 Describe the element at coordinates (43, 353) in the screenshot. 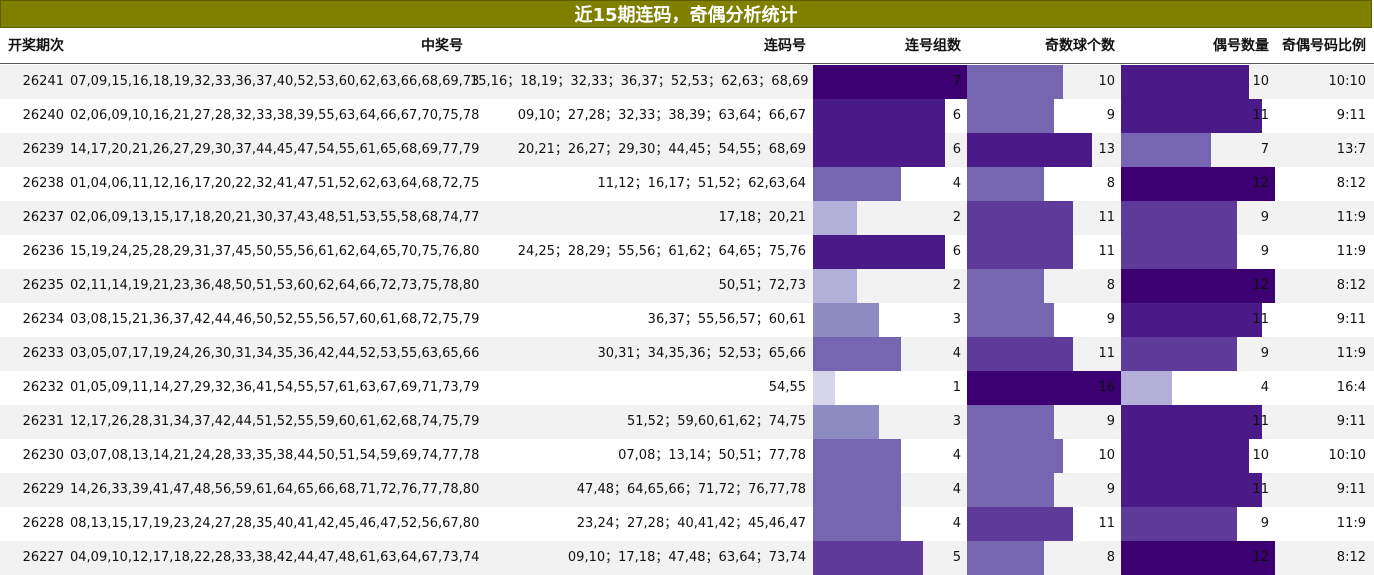

I see `cell-period: 26233` at that location.